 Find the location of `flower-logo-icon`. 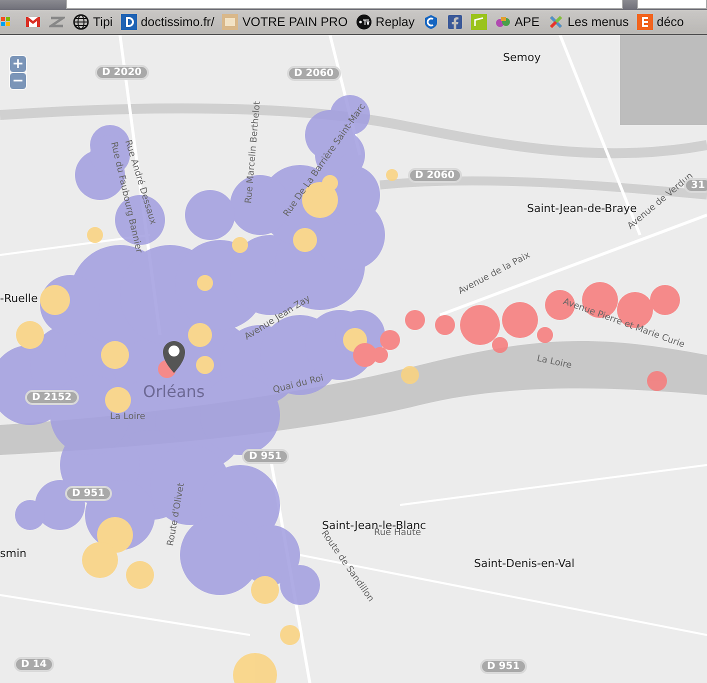

flower-logo-icon is located at coordinates (556, 22).